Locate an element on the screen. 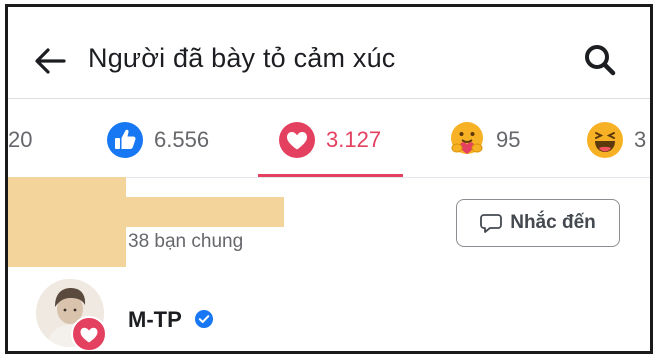 Image resolution: width=658 pixels, height=358 pixels. tab-count: 95 is located at coordinates (508, 139).